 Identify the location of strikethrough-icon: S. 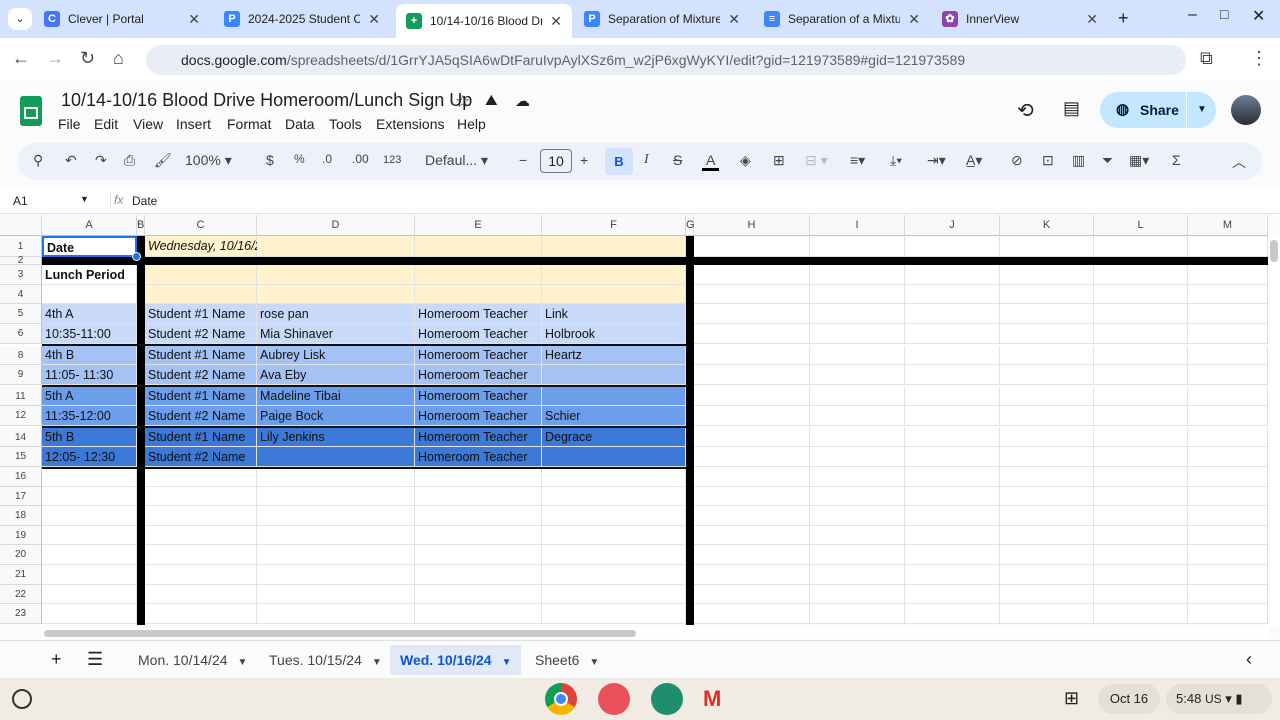
(677, 160).